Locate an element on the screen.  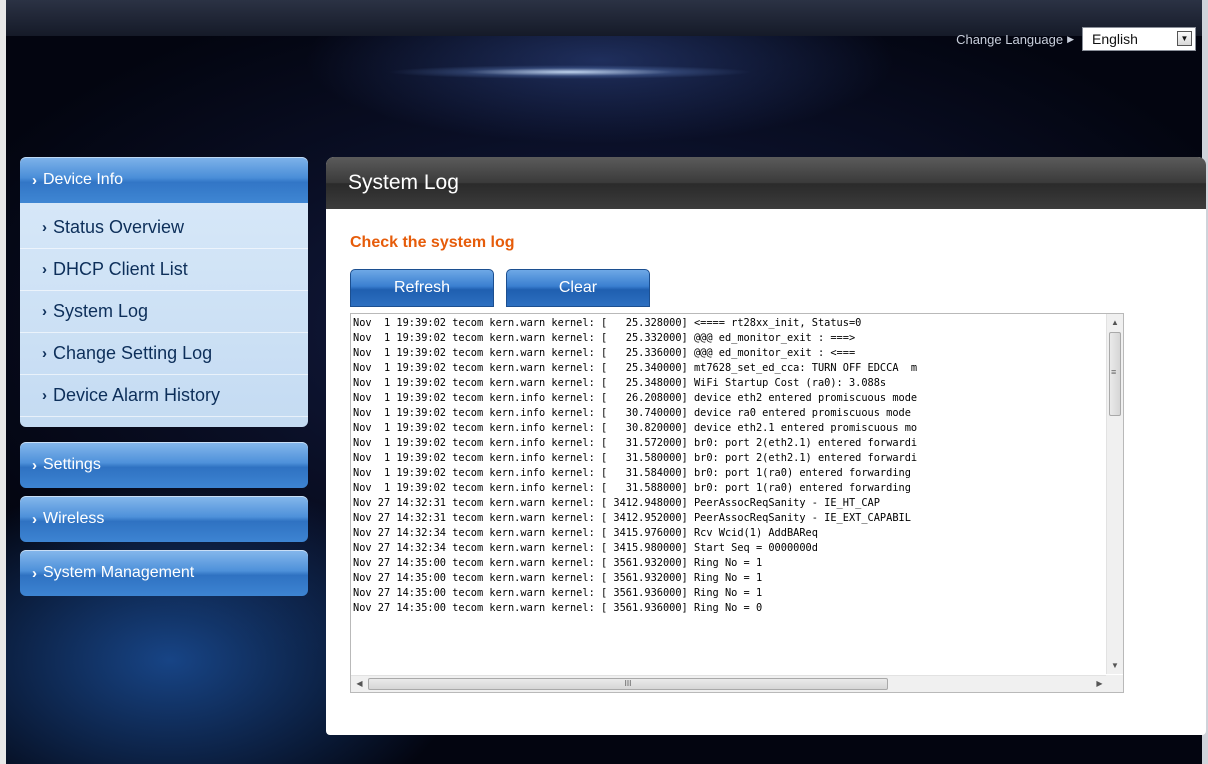
horizontal-scrollbar: ◀ III ▶ is located at coordinates (729, 683).